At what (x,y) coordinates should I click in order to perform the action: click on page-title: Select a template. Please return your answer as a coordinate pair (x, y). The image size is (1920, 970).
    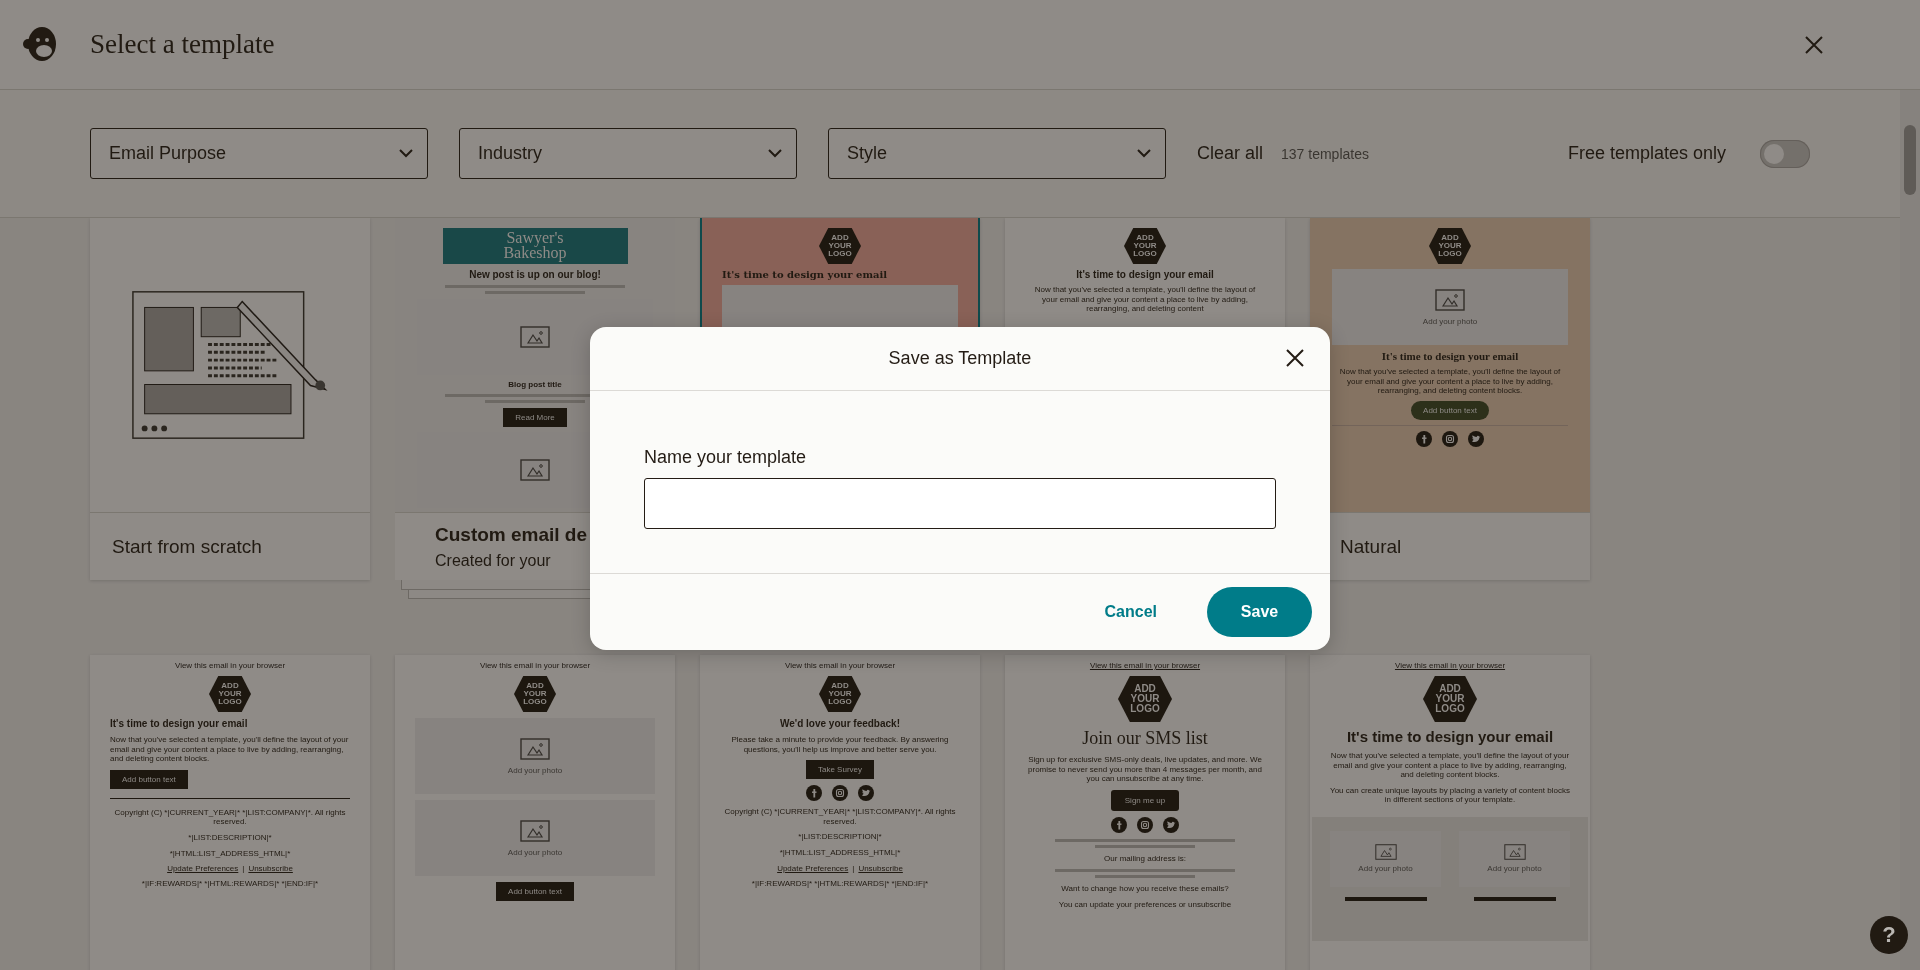
    Looking at the image, I should click on (182, 44).